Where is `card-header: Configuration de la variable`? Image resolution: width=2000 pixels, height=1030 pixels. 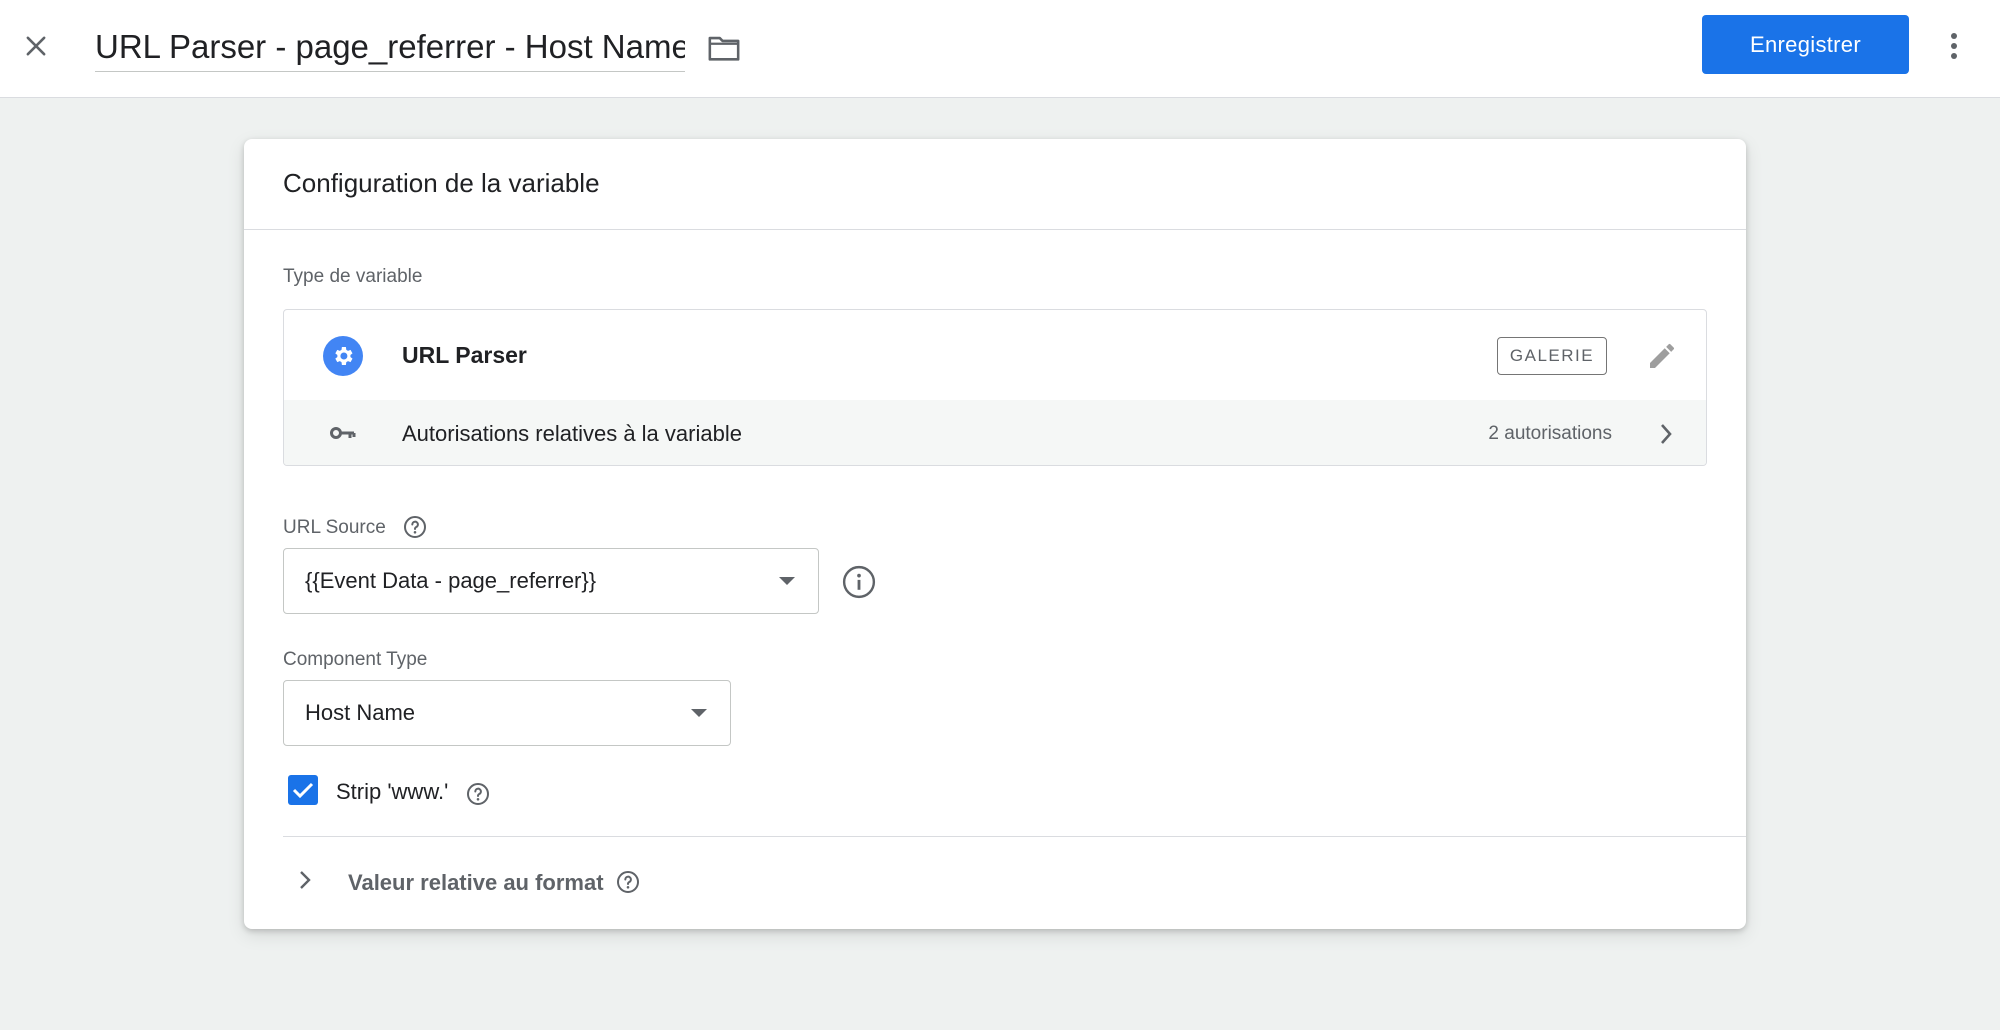
card-header: Configuration de la variable is located at coordinates (995, 184).